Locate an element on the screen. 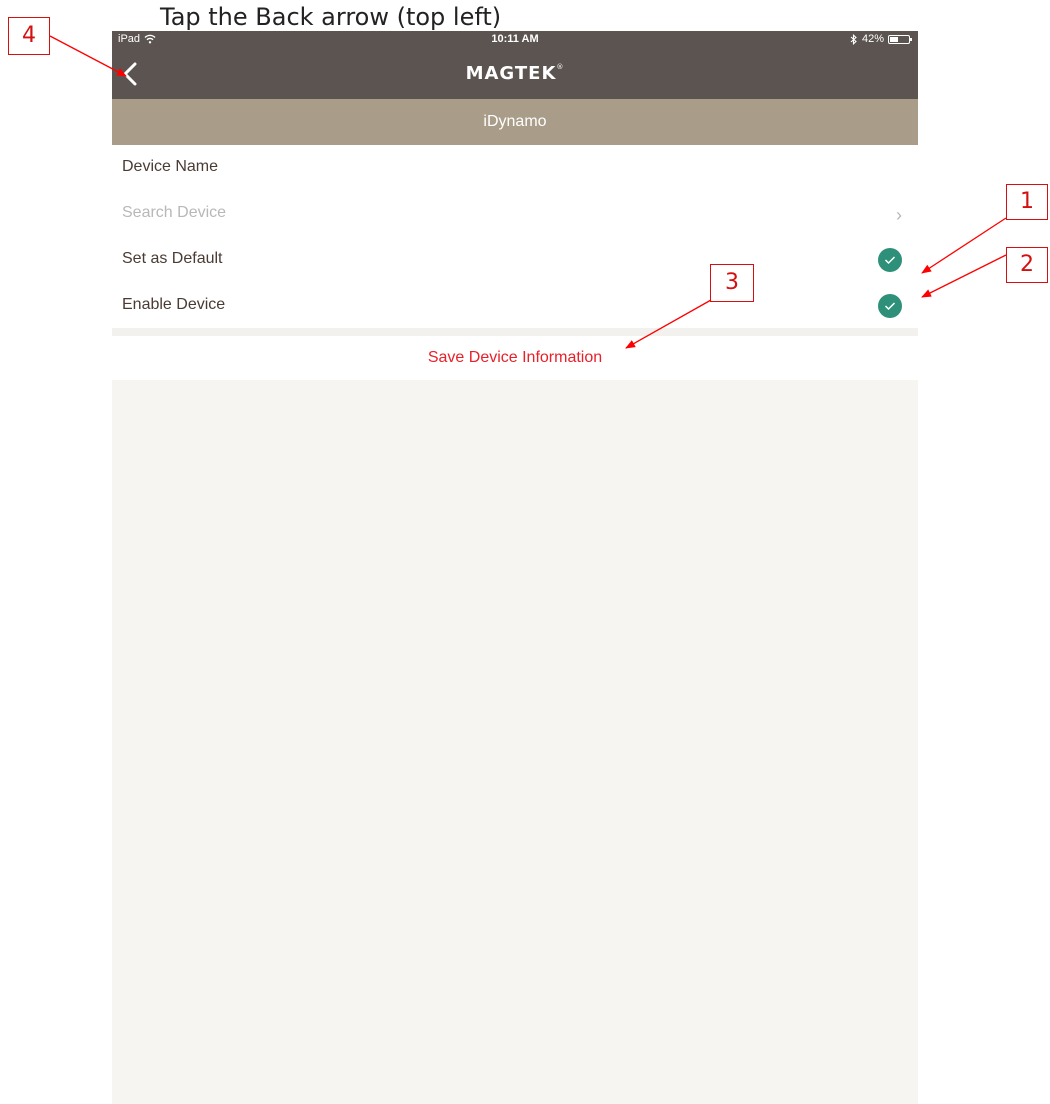 Image resolution: width=1050 pixels, height=1104 pixels. battery-icon is located at coordinates (900, 39).